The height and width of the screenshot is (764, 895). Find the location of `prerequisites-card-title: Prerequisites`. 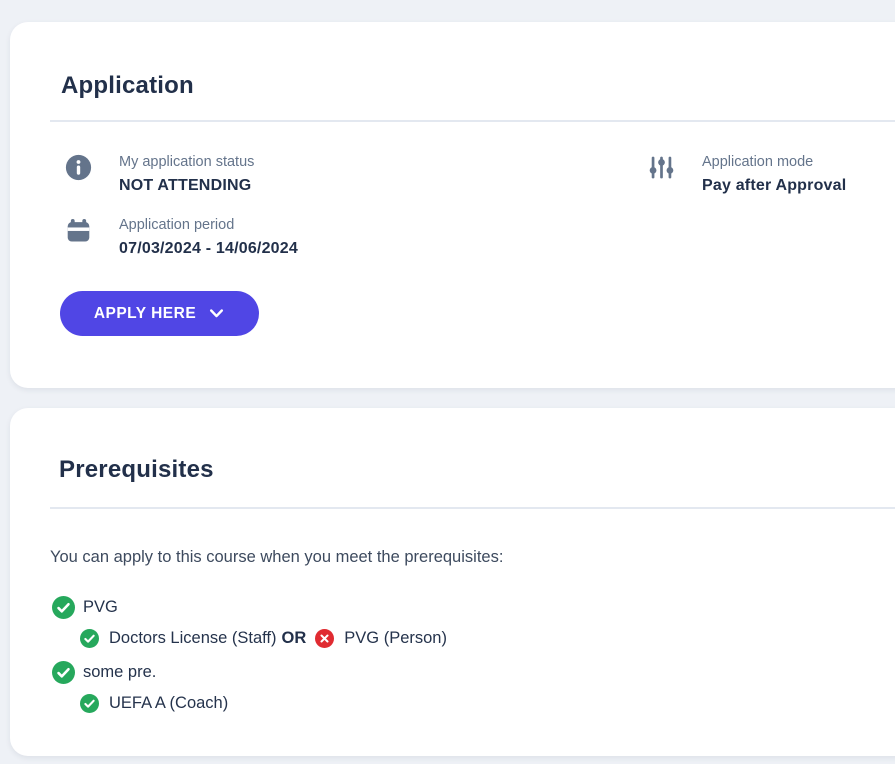

prerequisites-card-title: Prerequisites is located at coordinates (136, 469).